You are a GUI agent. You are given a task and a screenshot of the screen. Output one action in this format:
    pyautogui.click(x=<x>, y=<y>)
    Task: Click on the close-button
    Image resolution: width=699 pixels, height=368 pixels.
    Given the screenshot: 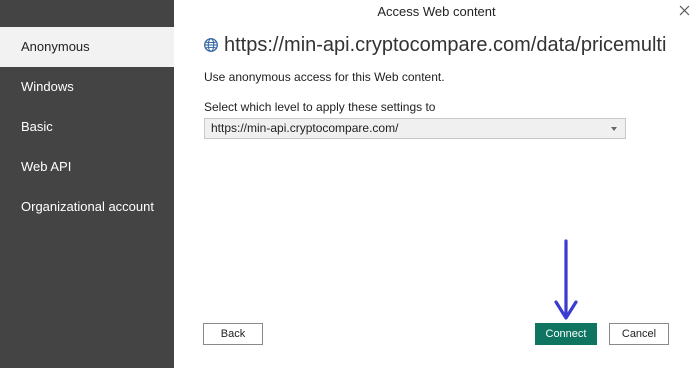 What is the action you would take?
    pyautogui.click(x=685, y=11)
    